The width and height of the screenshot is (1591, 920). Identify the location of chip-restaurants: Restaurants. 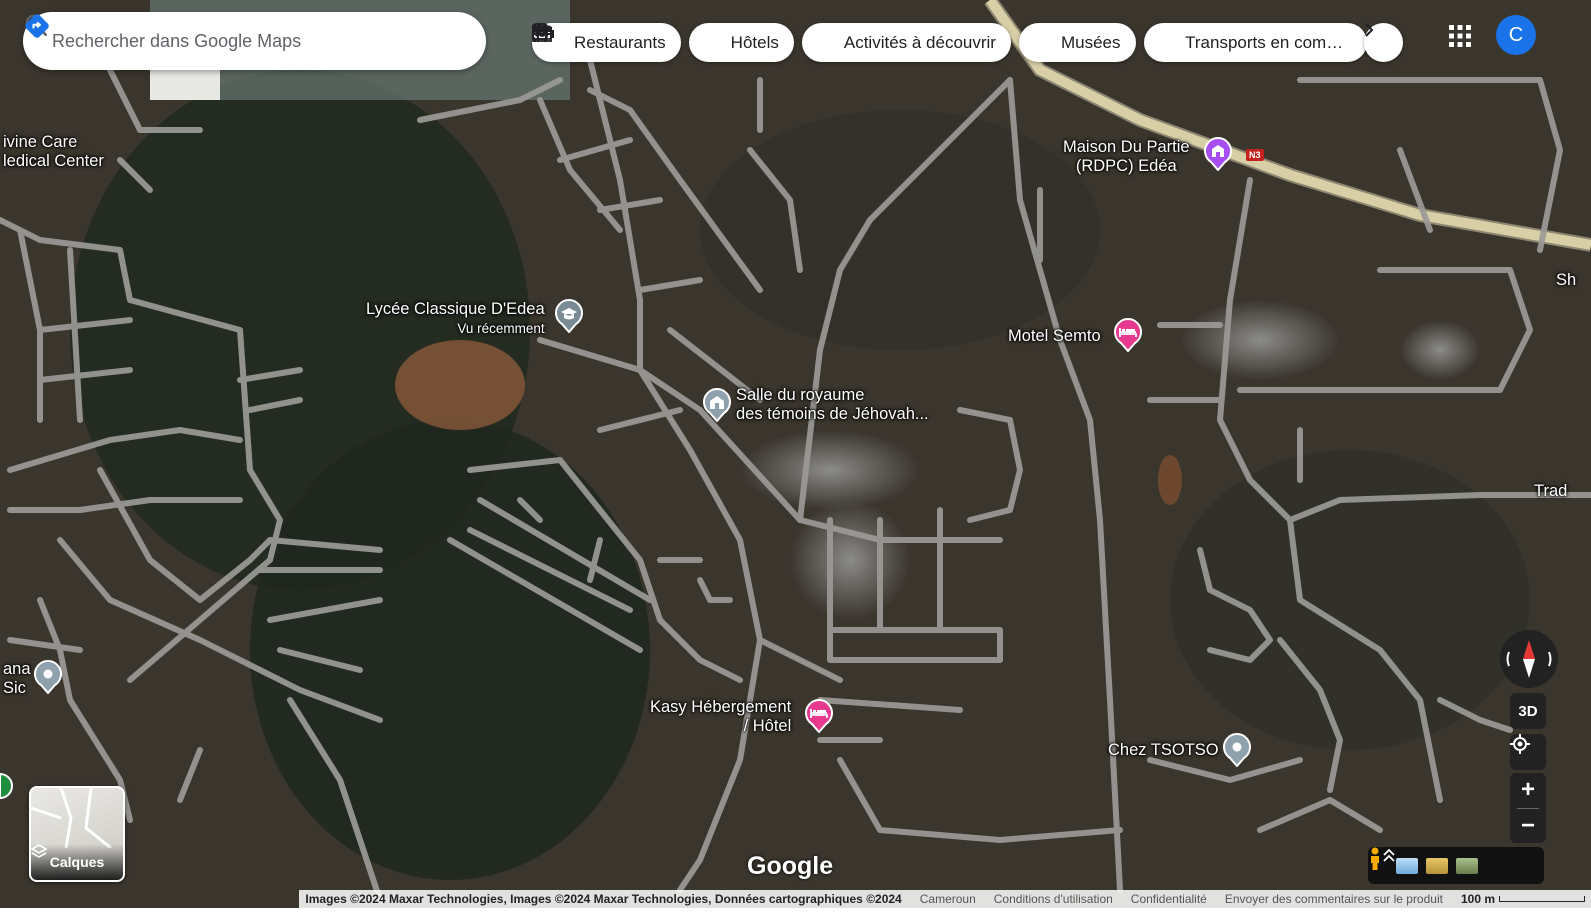
(606, 42).